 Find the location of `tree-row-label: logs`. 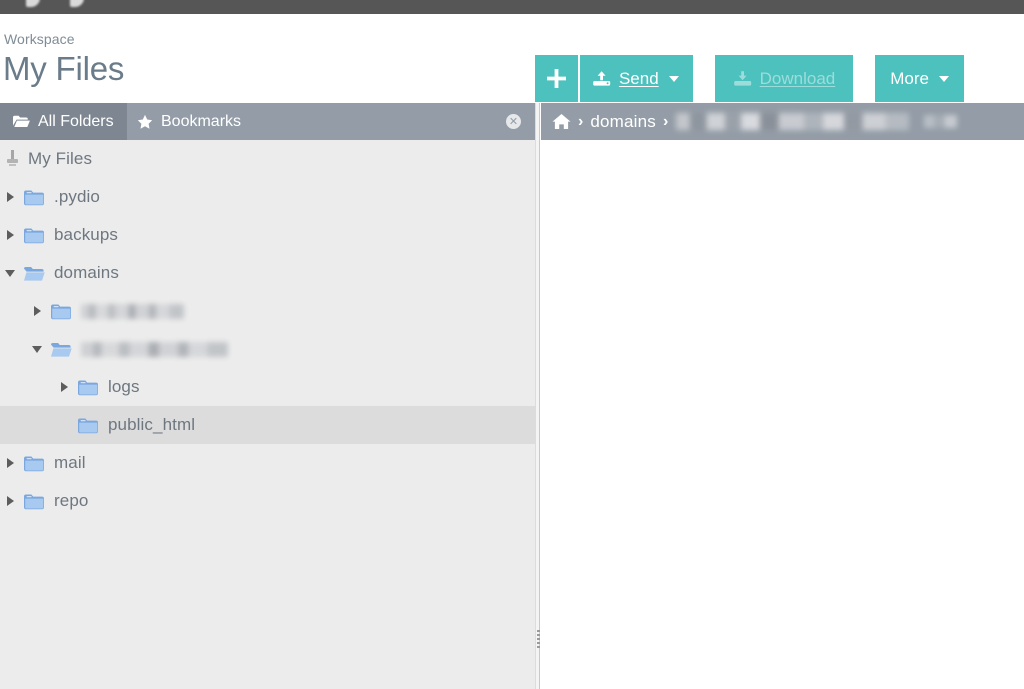

tree-row-label: logs is located at coordinates (124, 386).